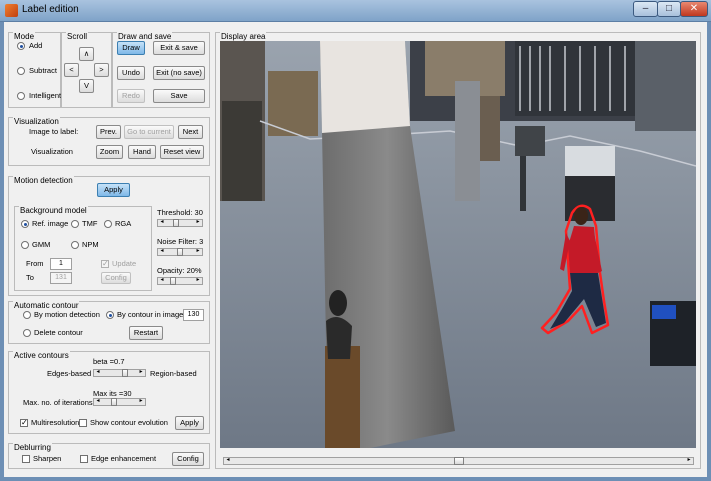 The height and width of the screenshot is (481, 711). I want to click on mode-title: Mode, so click(24, 36).